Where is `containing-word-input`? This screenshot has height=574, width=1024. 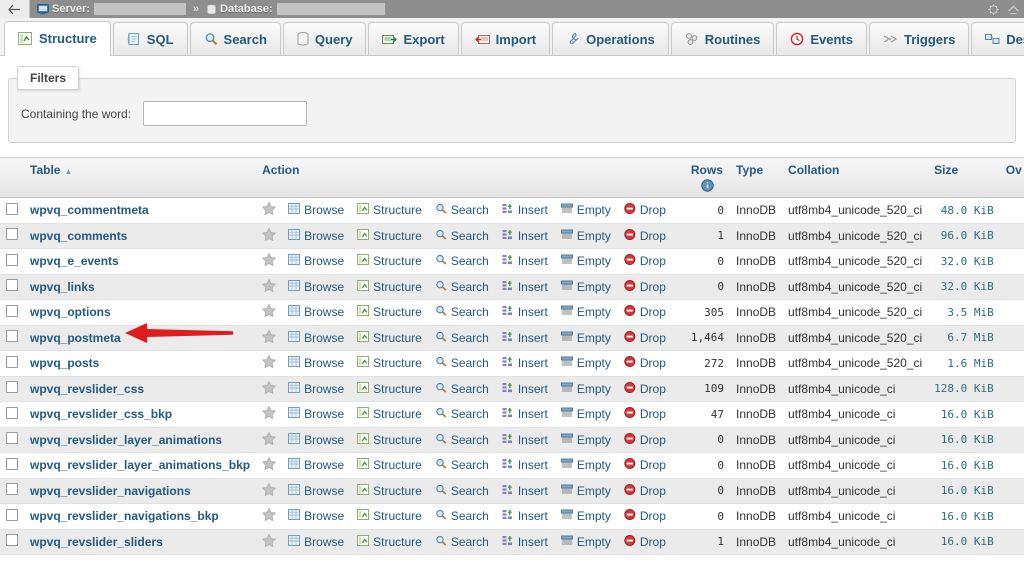
containing-word-input is located at coordinates (225, 113).